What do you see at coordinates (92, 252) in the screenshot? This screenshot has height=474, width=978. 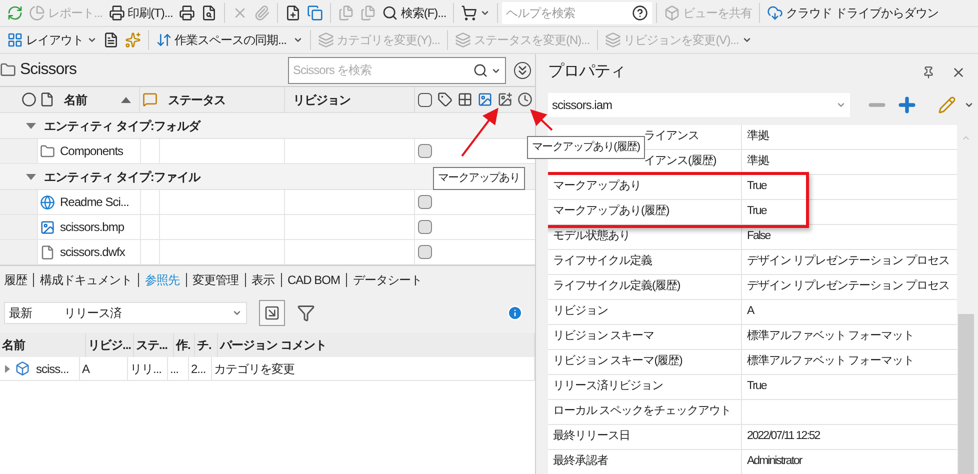 I see `file-name: scissors.dwfx` at bounding box center [92, 252].